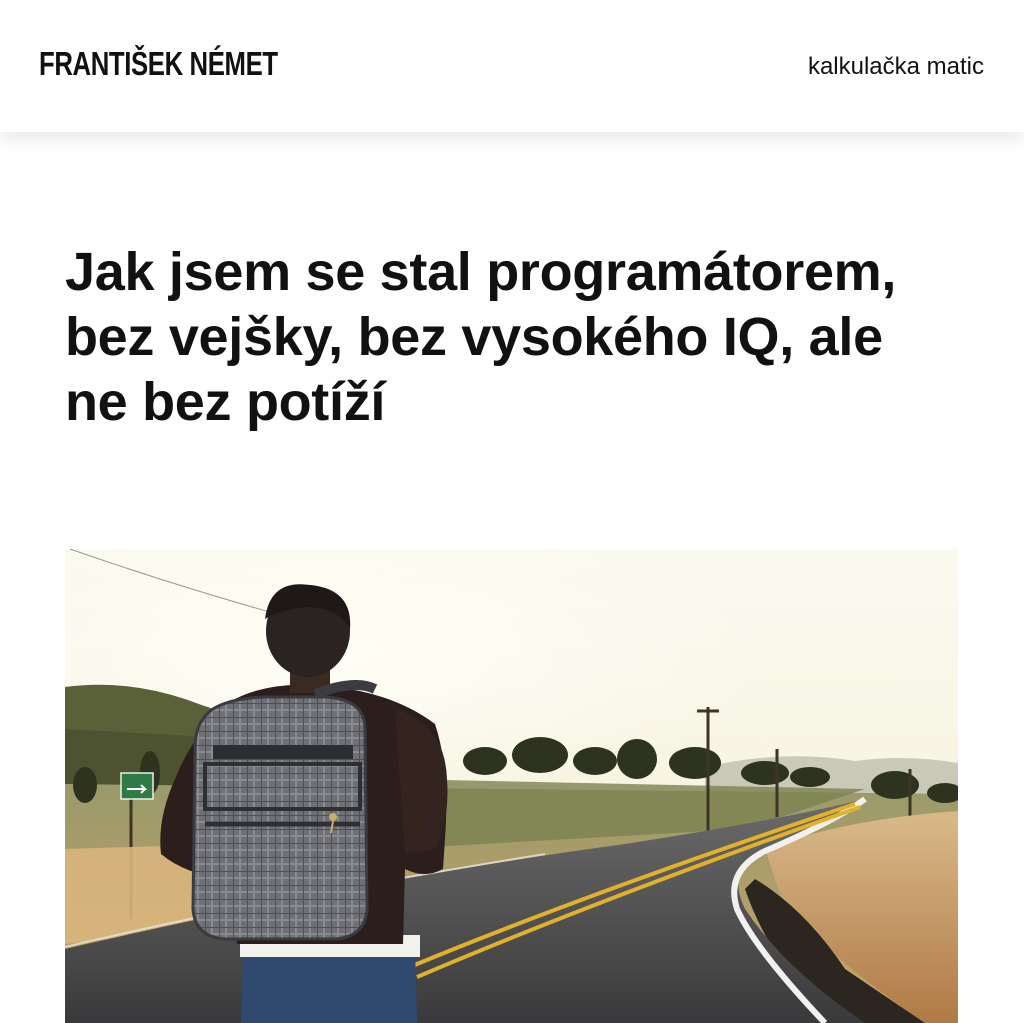  I want to click on nav-link-matrix-calculator: kalkulačka matic, so click(896, 67).